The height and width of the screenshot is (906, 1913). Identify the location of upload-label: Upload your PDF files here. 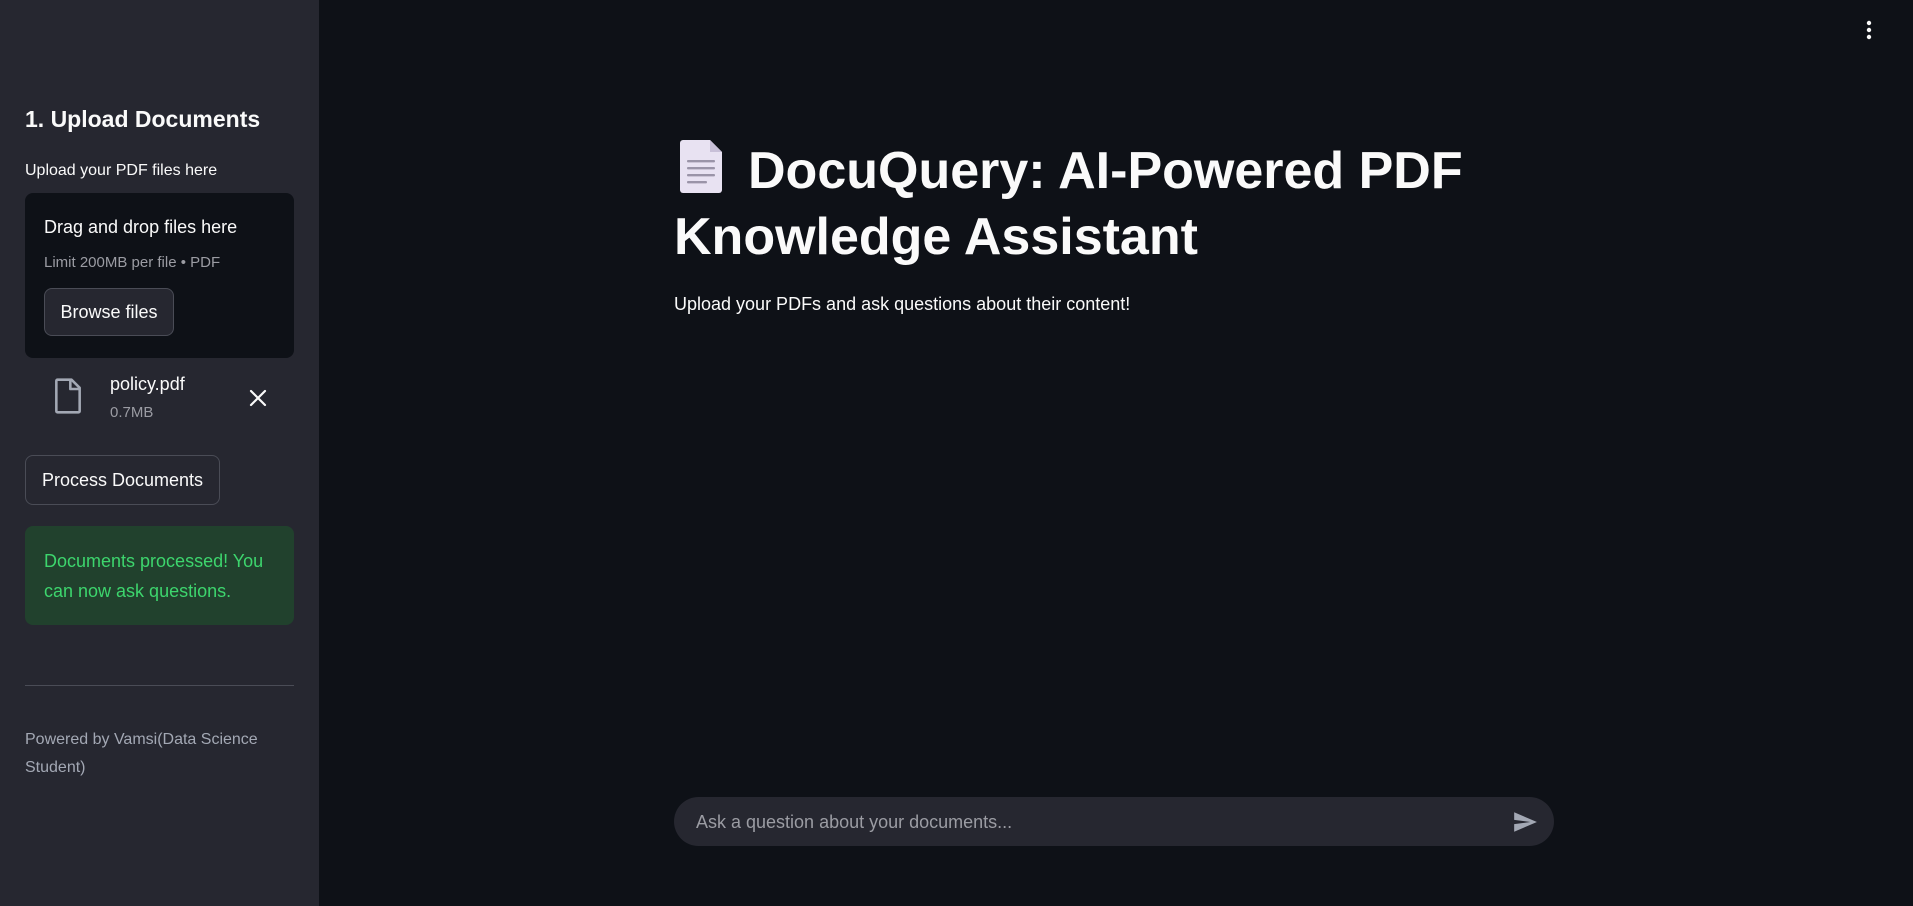
(121, 170).